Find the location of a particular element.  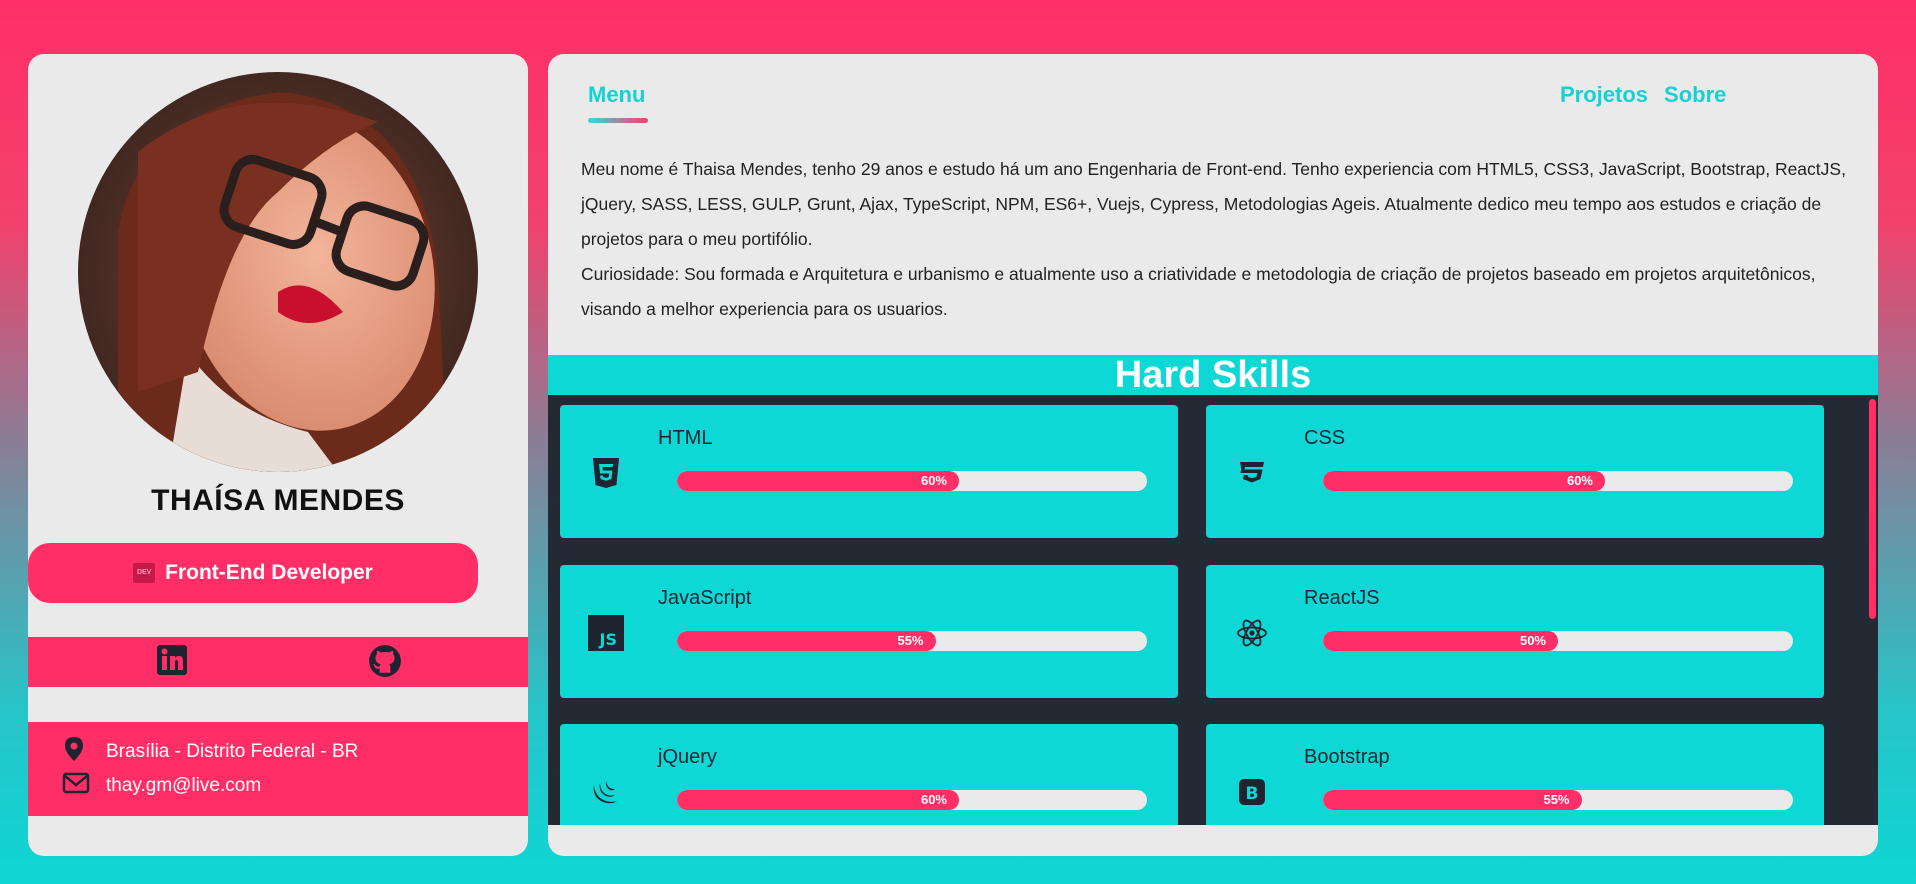

top-nav: Projetos Sobre is located at coordinates (1643, 95).